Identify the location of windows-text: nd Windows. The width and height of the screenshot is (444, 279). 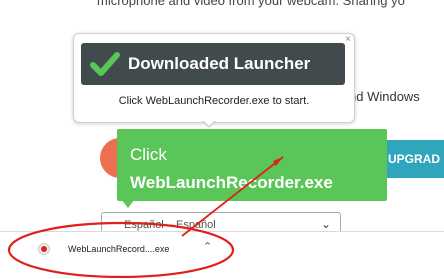
(384, 96).